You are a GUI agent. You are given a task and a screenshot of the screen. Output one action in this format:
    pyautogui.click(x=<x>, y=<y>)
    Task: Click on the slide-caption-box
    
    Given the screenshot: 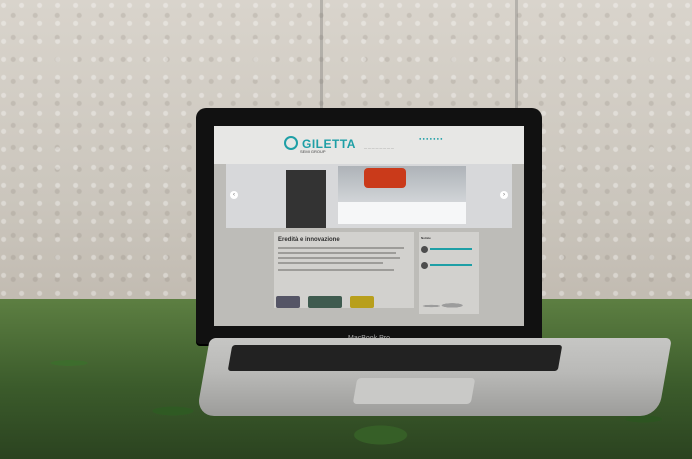 What is the action you would take?
    pyautogui.click(x=306, y=199)
    